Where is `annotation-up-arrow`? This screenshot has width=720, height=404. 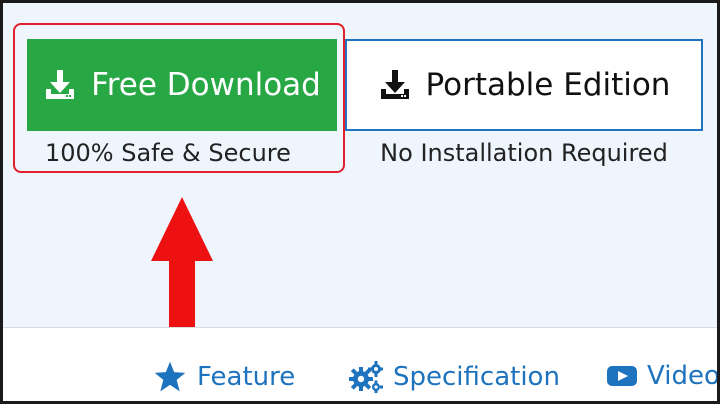
annotation-up-arrow is located at coordinates (182, 264).